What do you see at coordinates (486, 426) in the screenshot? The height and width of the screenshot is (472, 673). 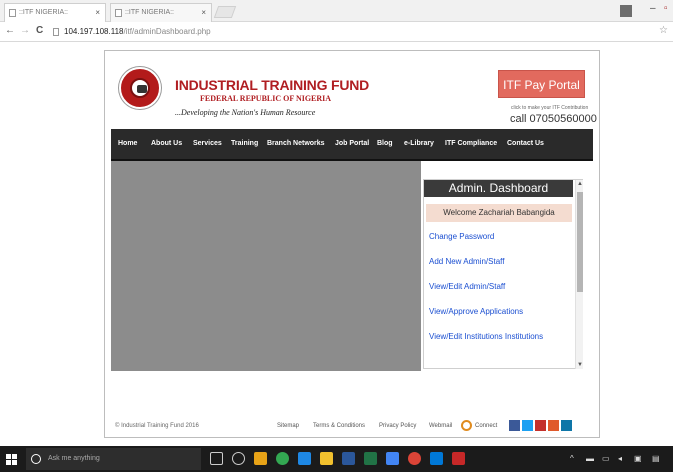 I see `connect-label: Connect` at bounding box center [486, 426].